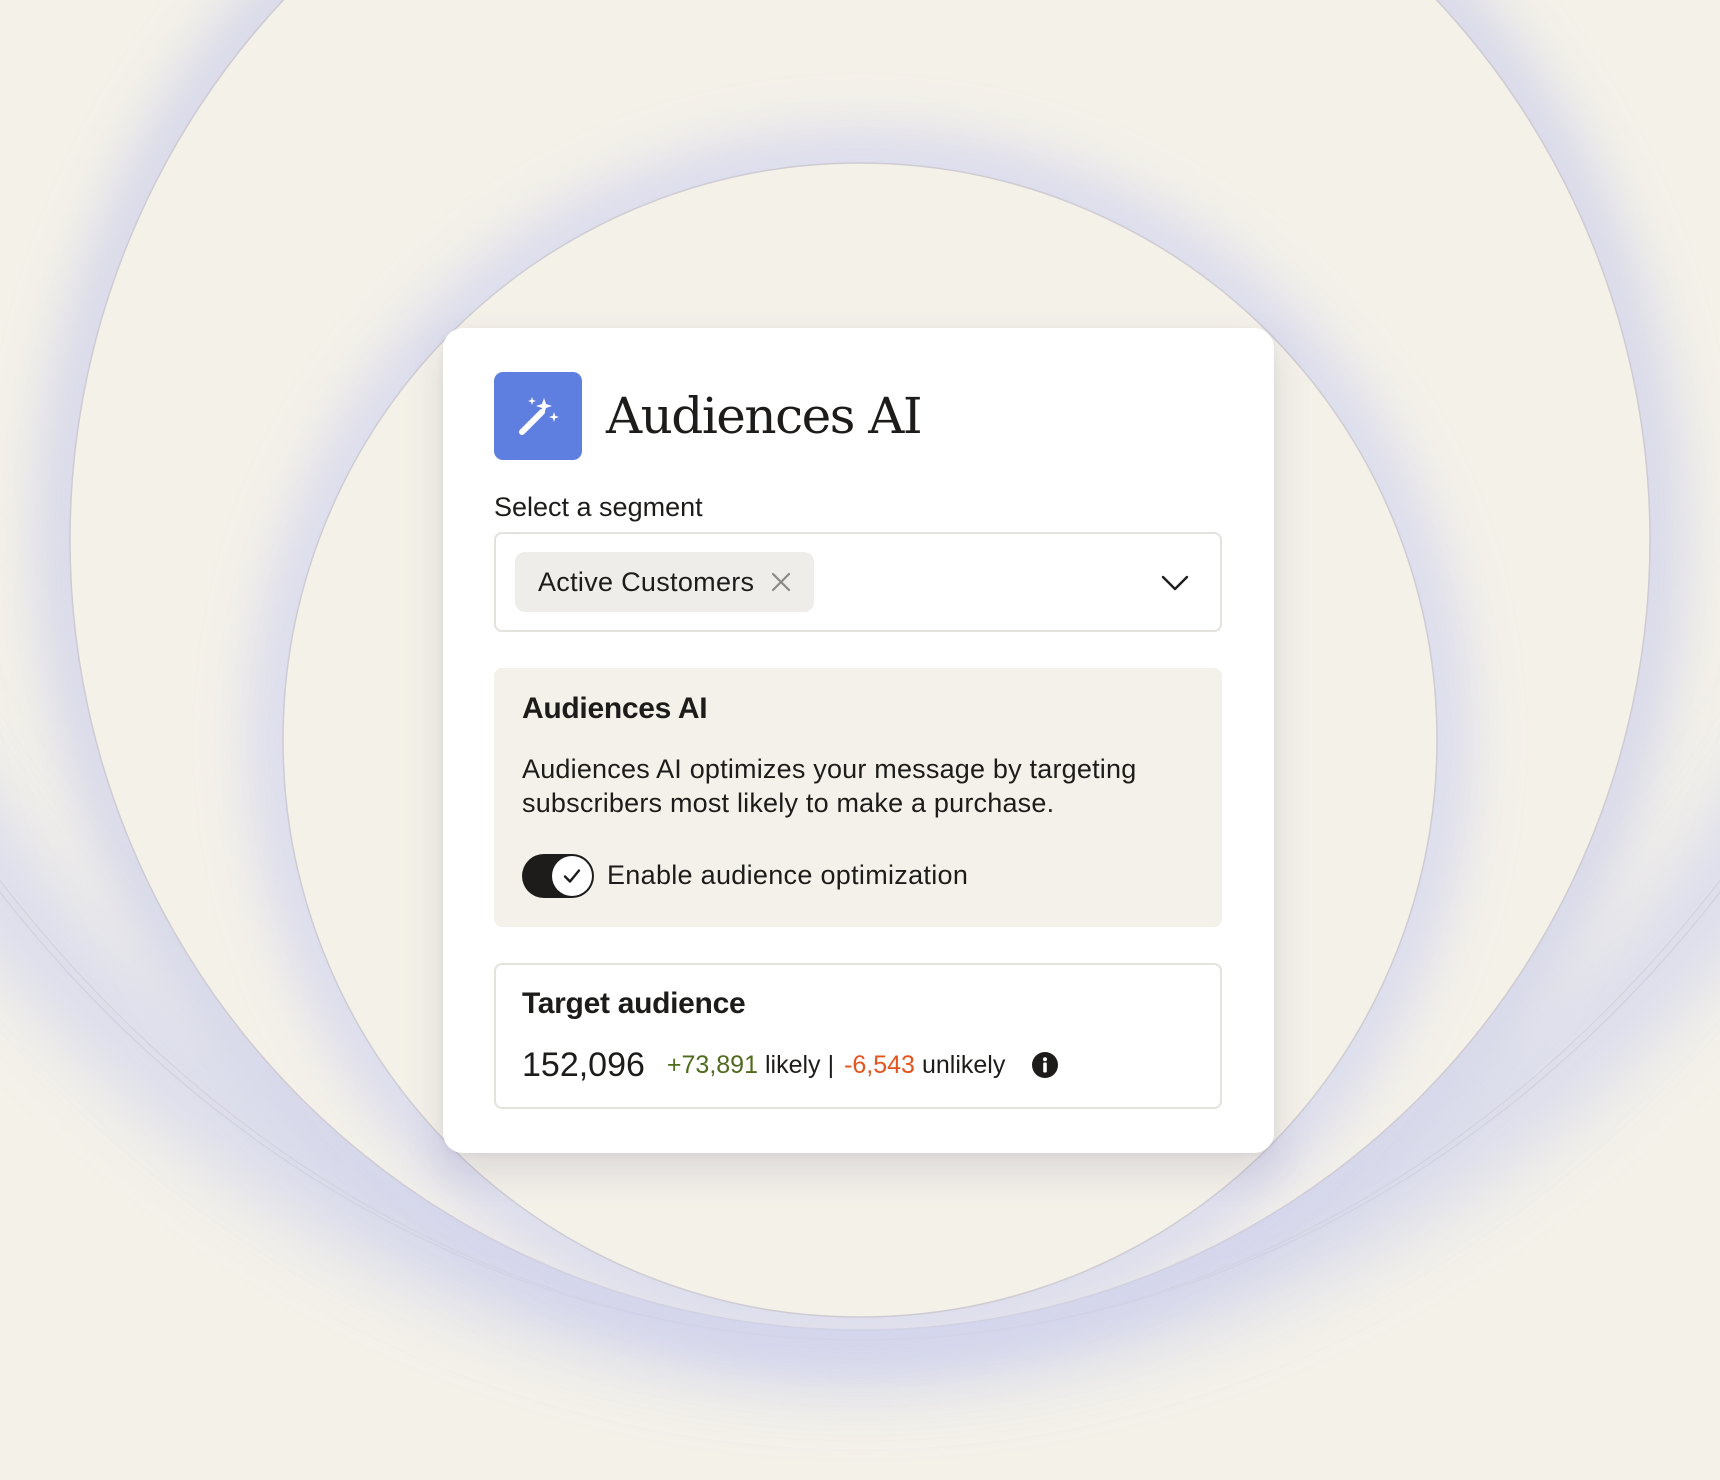 The image size is (1720, 1480). I want to click on segment-chip: Active Customers, so click(665, 582).